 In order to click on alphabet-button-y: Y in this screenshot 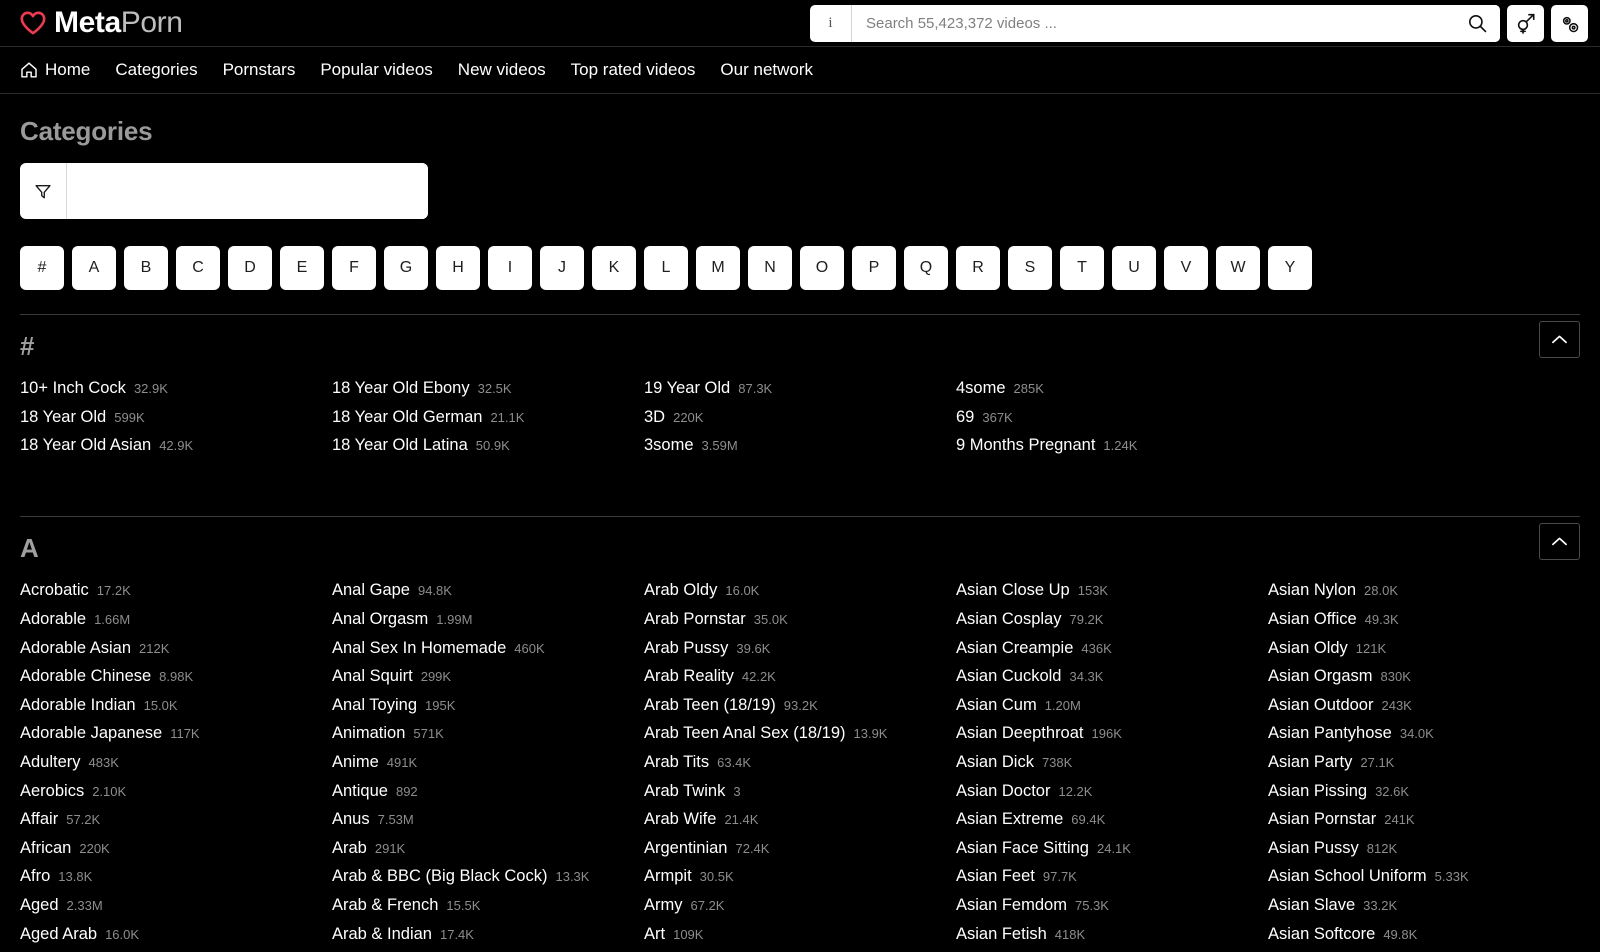, I will do `click(1290, 268)`.